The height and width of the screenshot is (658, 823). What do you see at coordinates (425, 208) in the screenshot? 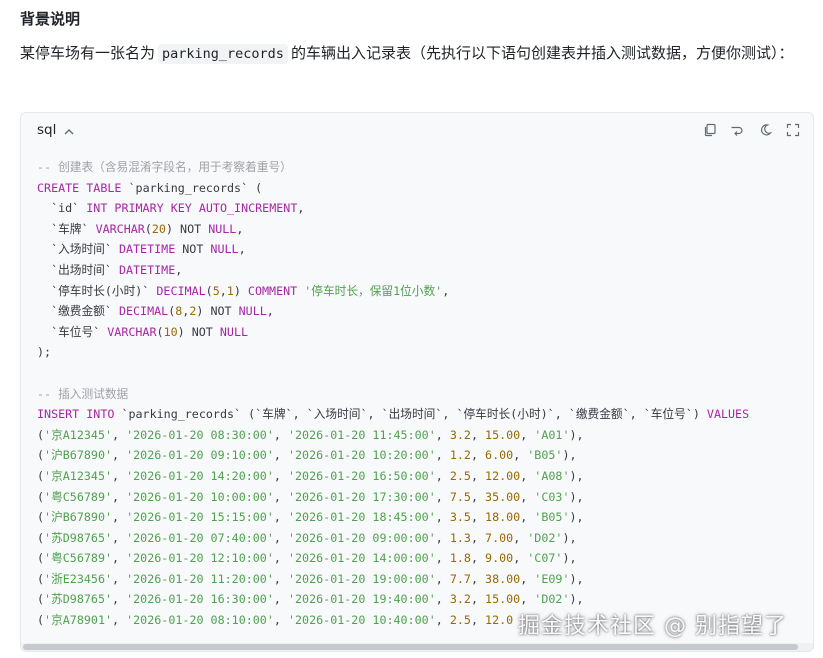
I see `code-line: `id` INT PRIMARY KEY AUTO_INCREMENT,` at bounding box center [425, 208].